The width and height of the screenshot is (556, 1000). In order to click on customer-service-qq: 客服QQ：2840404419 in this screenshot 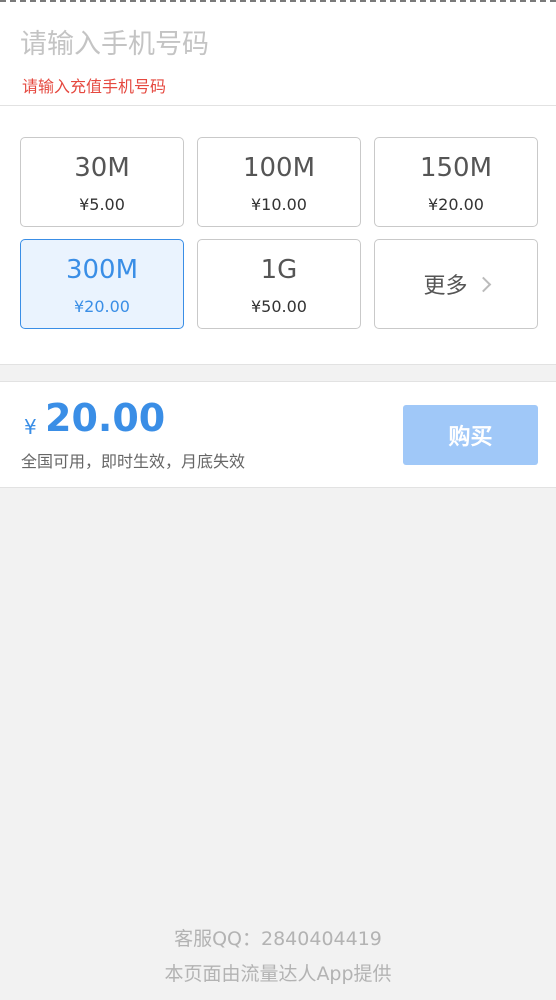, I will do `click(278, 939)`.